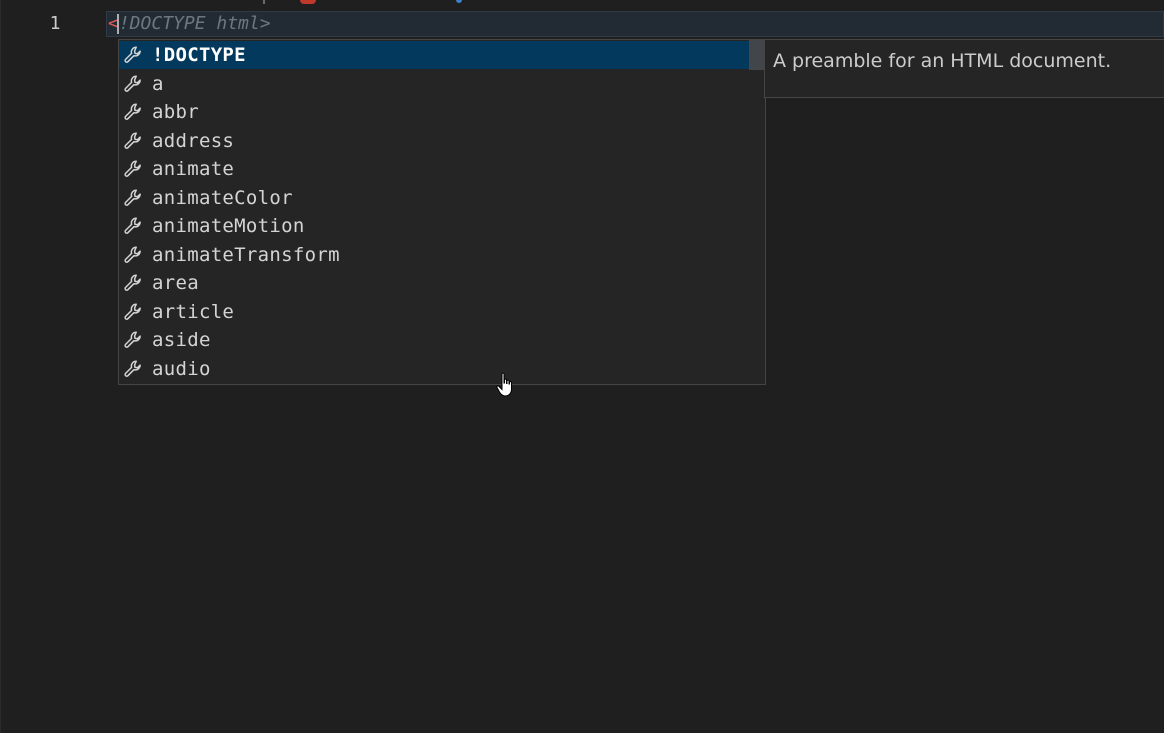 The height and width of the screenshot is (733, 1164). What do you see at coordinates (193, 169) in the screenshot?
I see `suggest-item-label: animate` at bounding box center [193, 169].